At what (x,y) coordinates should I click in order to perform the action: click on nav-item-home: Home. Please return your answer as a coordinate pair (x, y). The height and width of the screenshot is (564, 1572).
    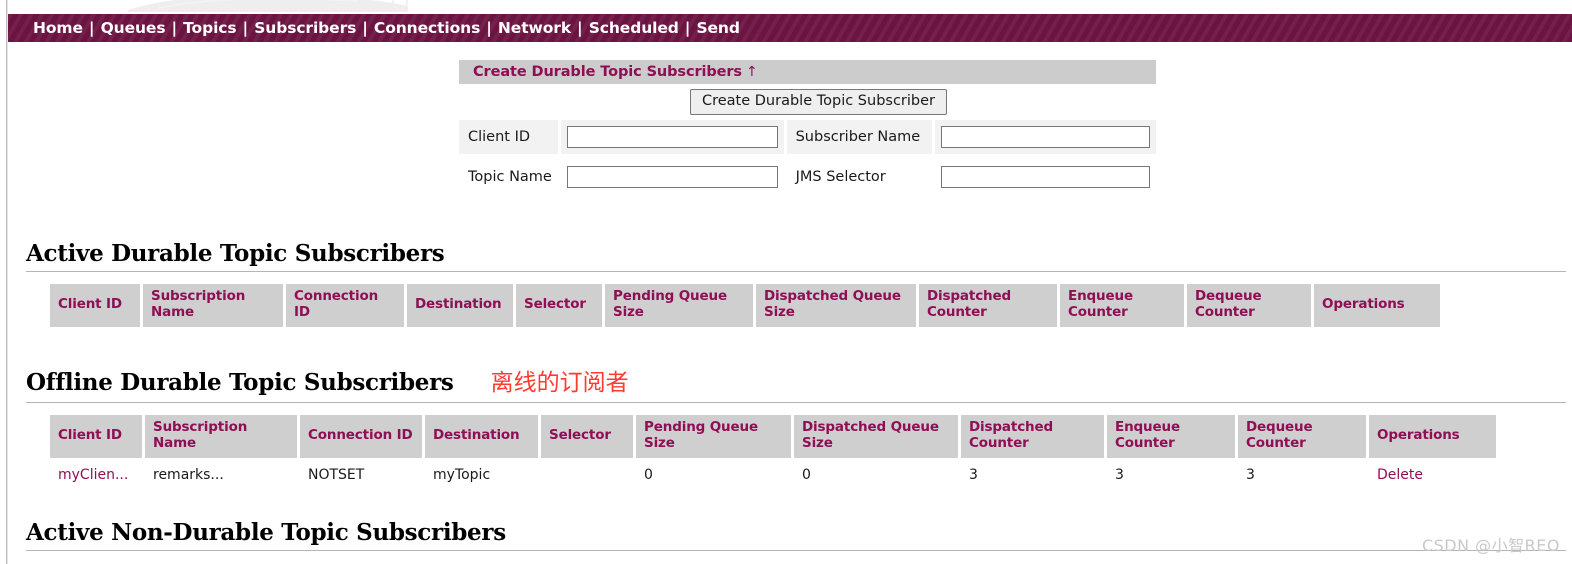
    Looking at the image, I should click on (58, 28).